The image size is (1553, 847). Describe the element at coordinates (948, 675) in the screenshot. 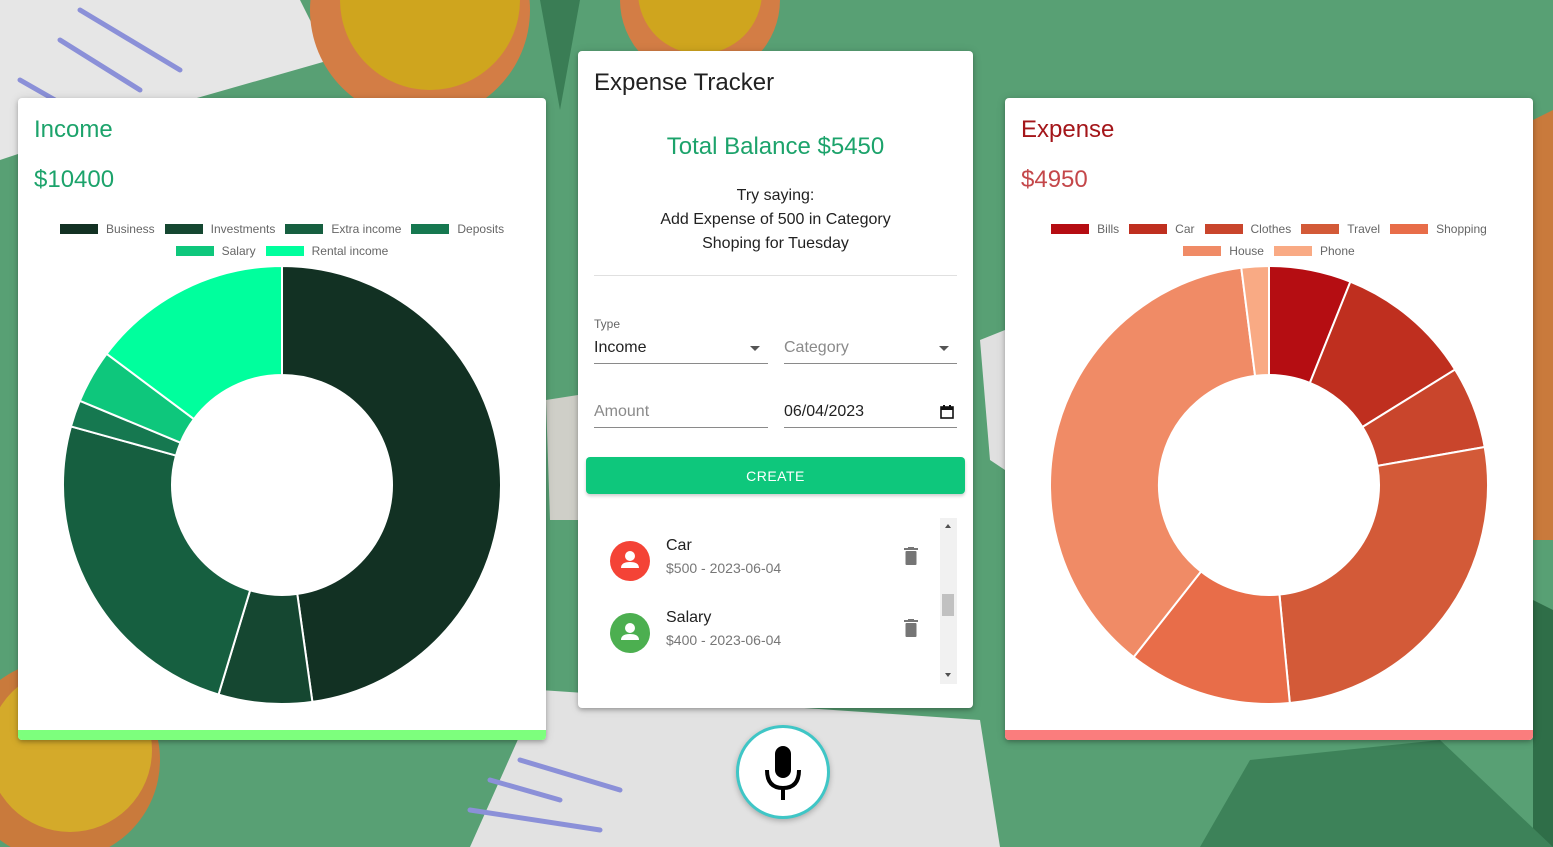

I see `scroll-down-arrow` at that location.